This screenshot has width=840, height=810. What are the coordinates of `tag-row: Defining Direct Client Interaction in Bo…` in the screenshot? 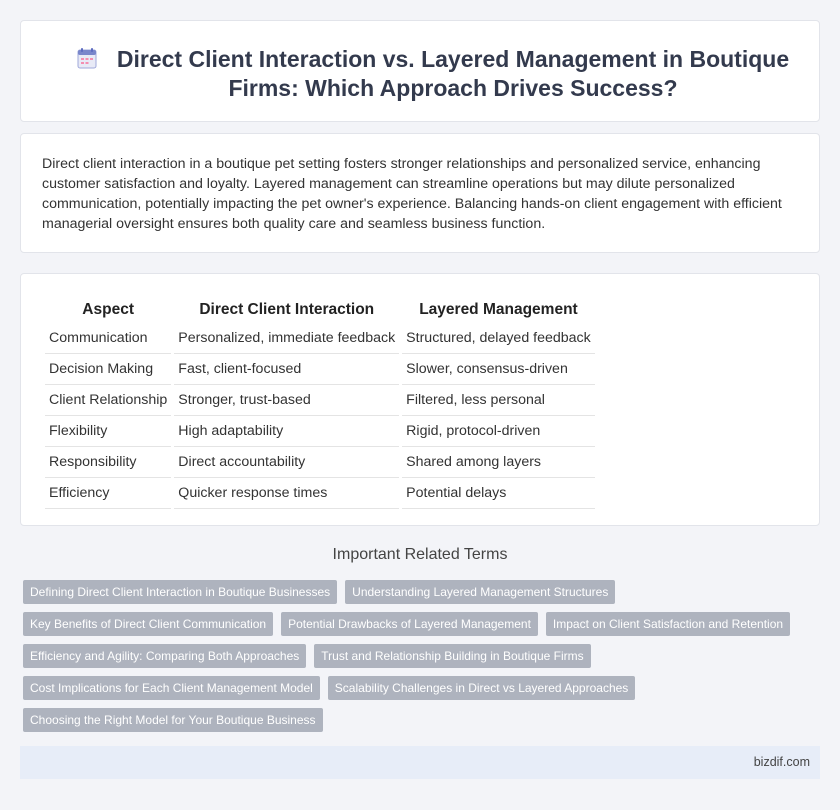 It's located at (423, 592).